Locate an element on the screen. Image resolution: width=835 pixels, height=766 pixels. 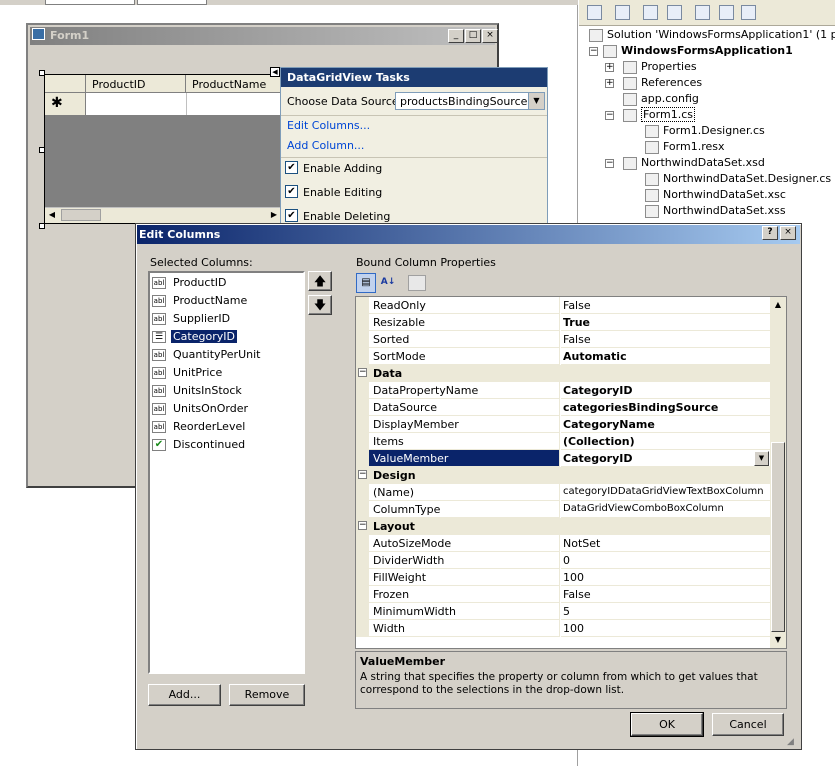
grid-new-row: ✱ is located at coordinates (163, 104).